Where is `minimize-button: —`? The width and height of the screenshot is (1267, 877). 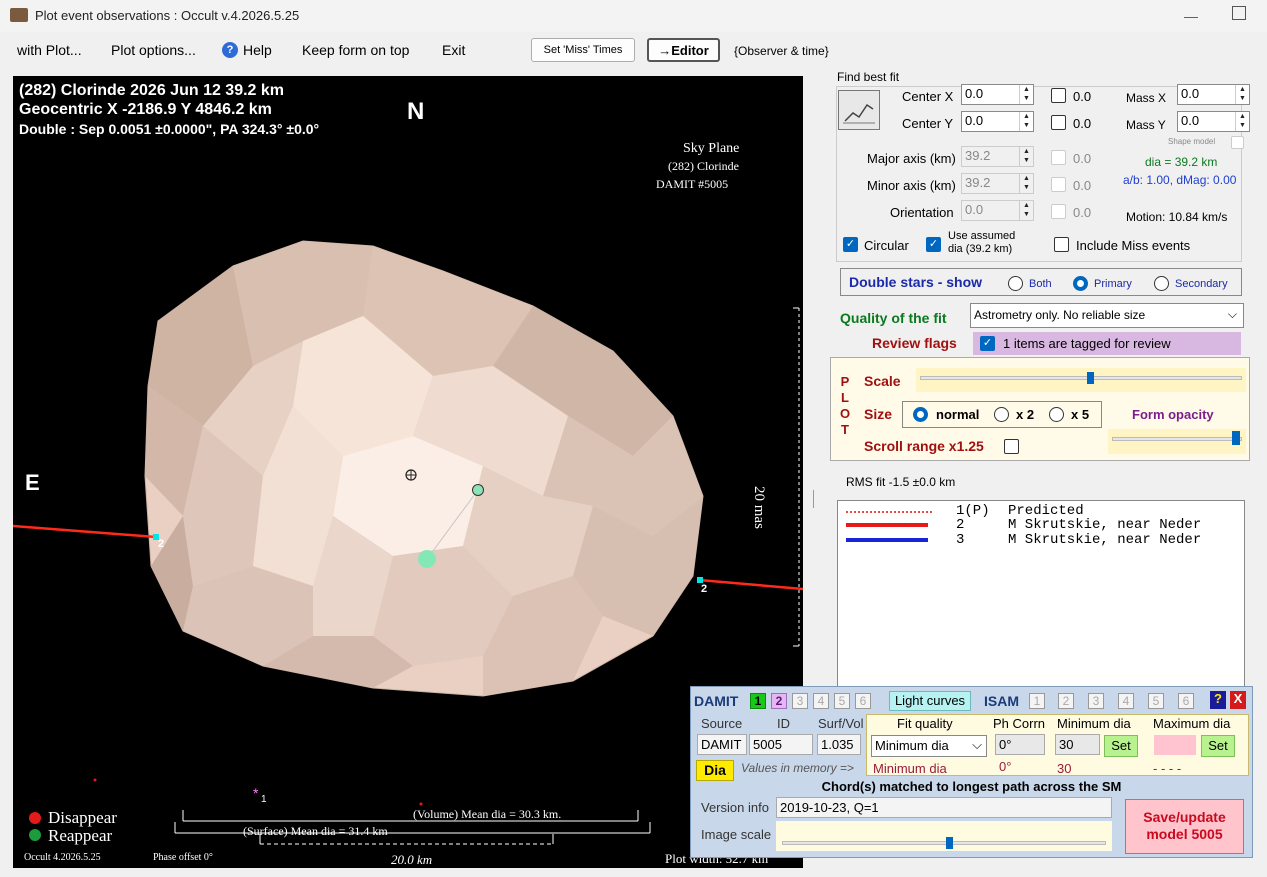 minimize-button: — is located at coordinates (1191, 16).